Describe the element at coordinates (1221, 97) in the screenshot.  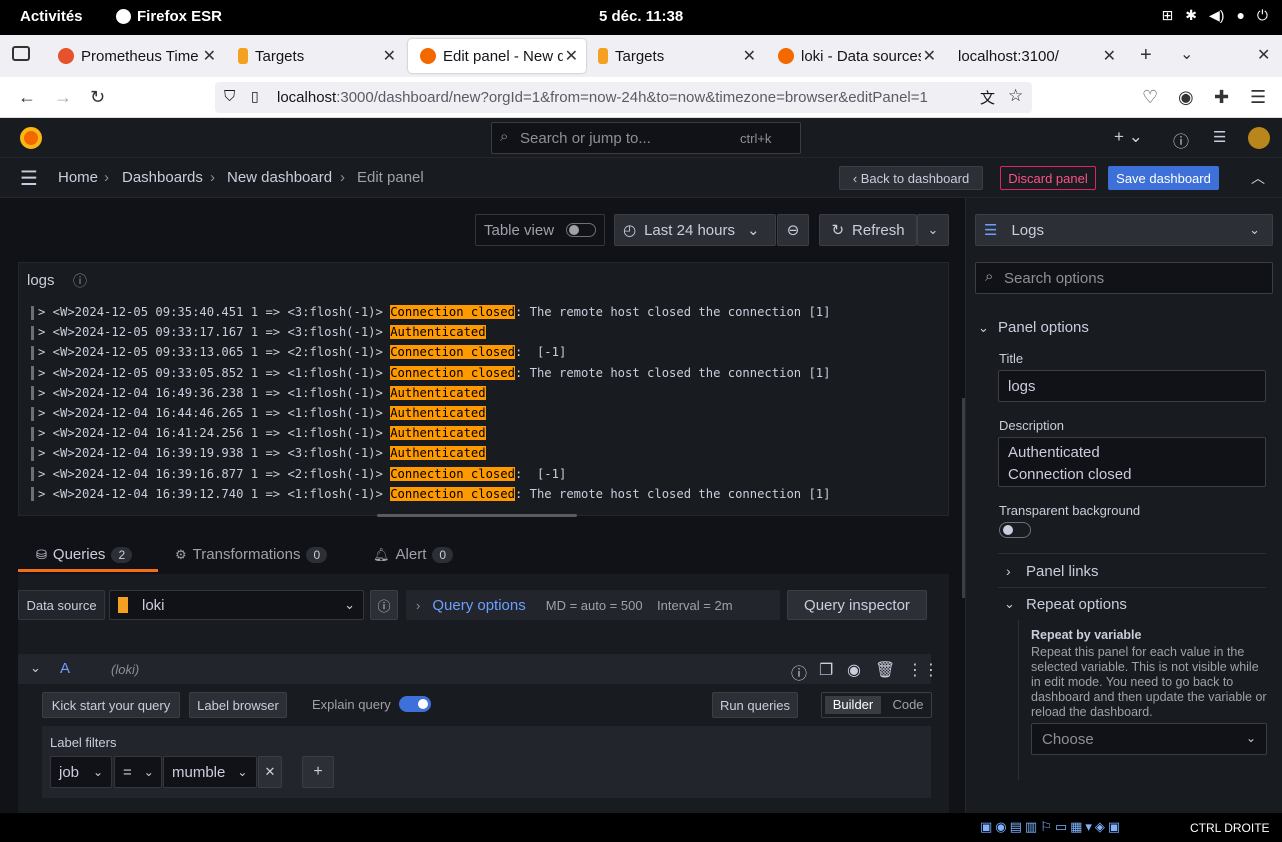
I see `extensions-icon: ✚` at that location.